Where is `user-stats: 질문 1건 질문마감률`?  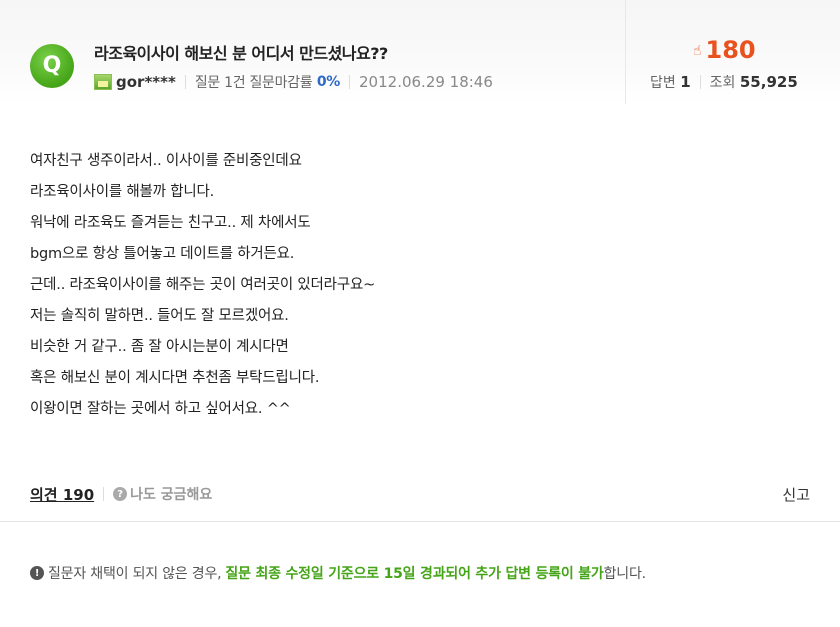 user-stats: 질문 1건 질문마감률 is located at coordinates (253, 83).